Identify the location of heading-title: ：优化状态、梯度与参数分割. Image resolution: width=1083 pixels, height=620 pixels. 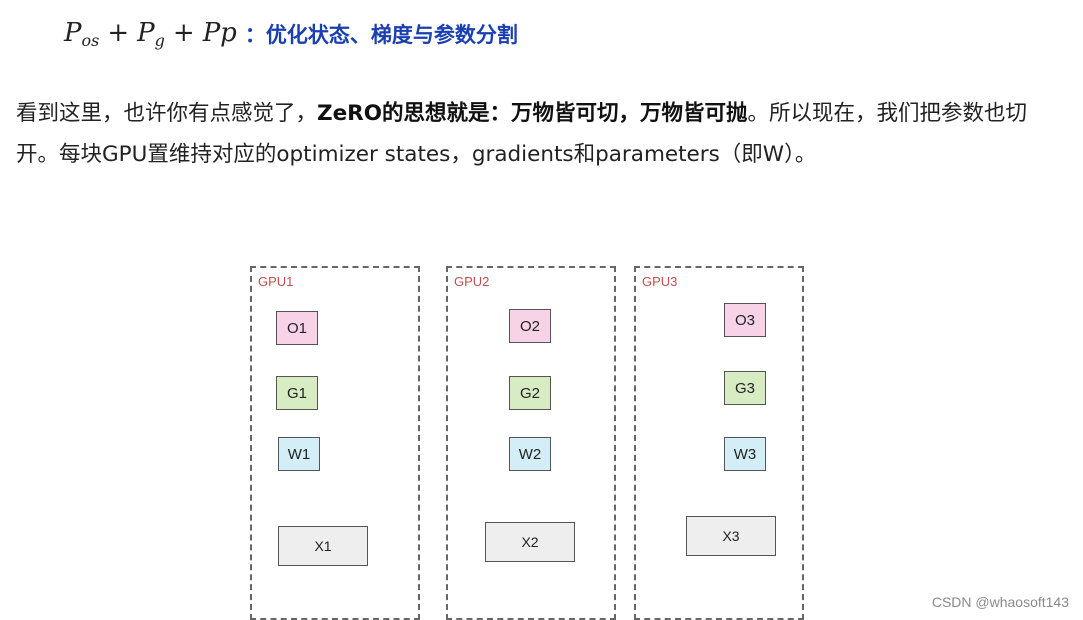
(381, 35).